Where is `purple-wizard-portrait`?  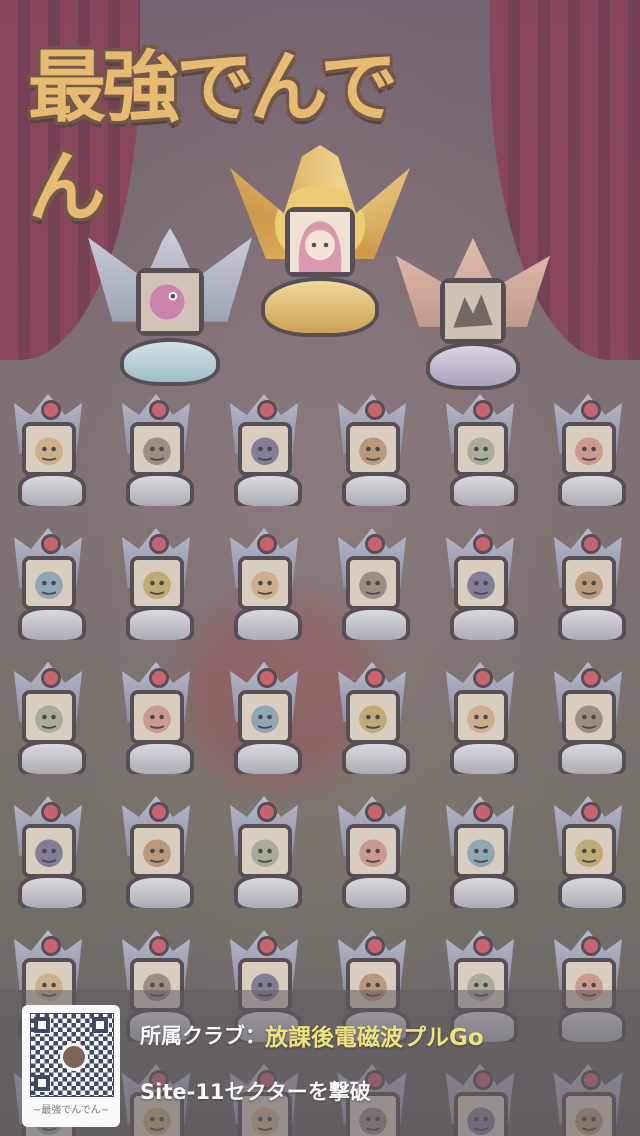 purple-wizard-portrait is located at coordinates (157, 717).